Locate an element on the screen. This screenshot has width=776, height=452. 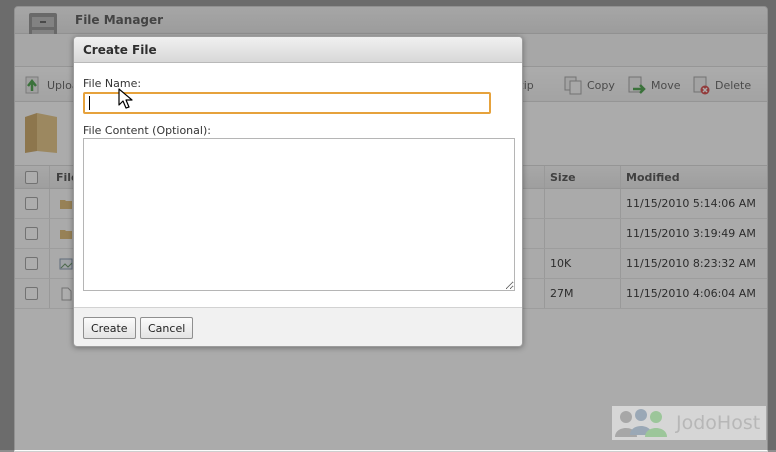
cancel-button: Cancel is located at coordinates (167, 328).